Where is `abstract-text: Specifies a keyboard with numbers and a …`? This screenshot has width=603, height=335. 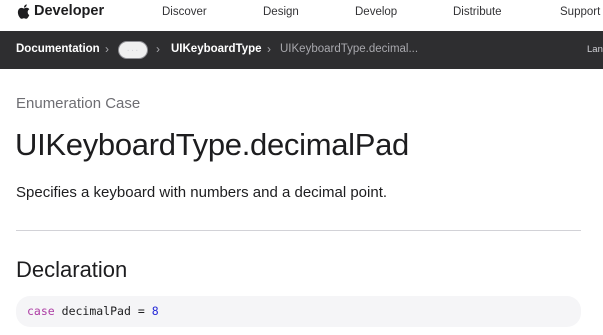
abstract-text: Specifies a keyboard with numbers and a … is located at coordinates (202, 192).